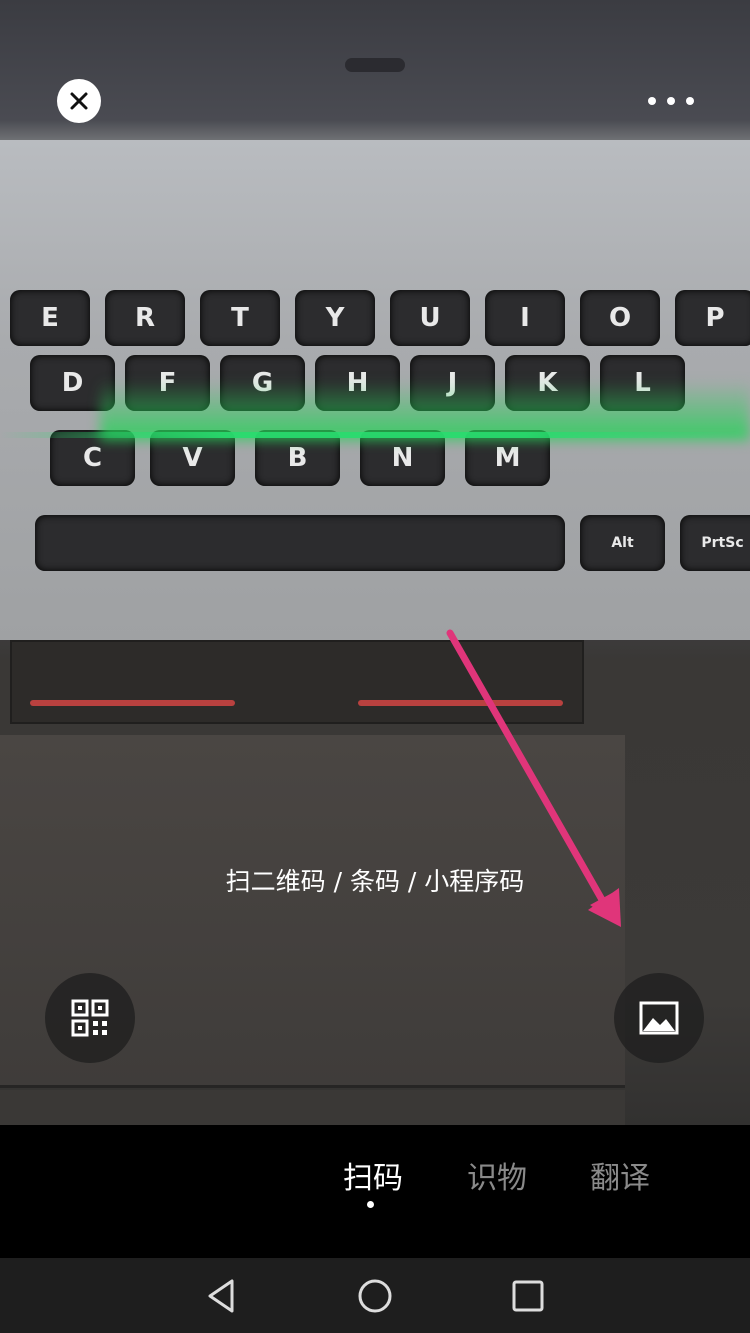 The height and width of the screenshot is (1333, 750). Describe the element at coordinates (528, 1296) in the screenshot. I see `recents-square-icon` at that location.